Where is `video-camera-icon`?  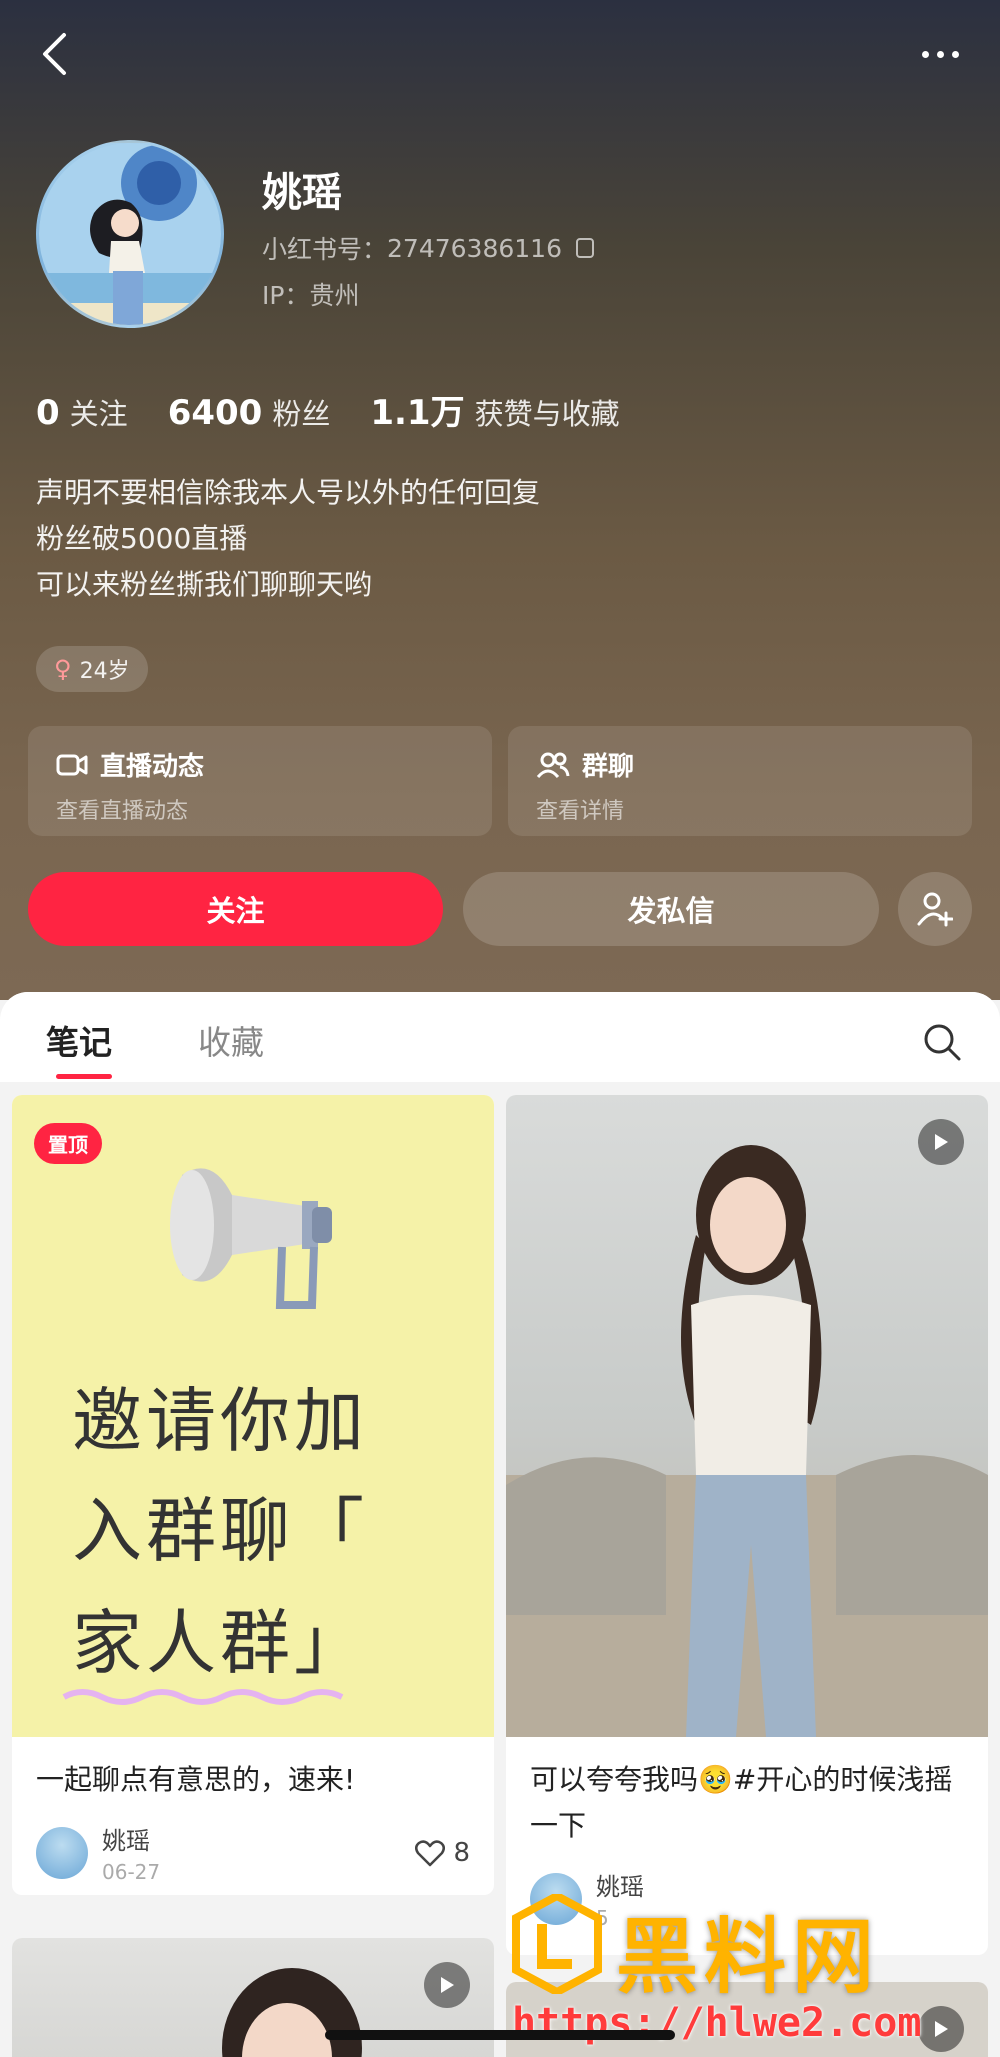 video-camera-icon is located at coordinates (72, 764).